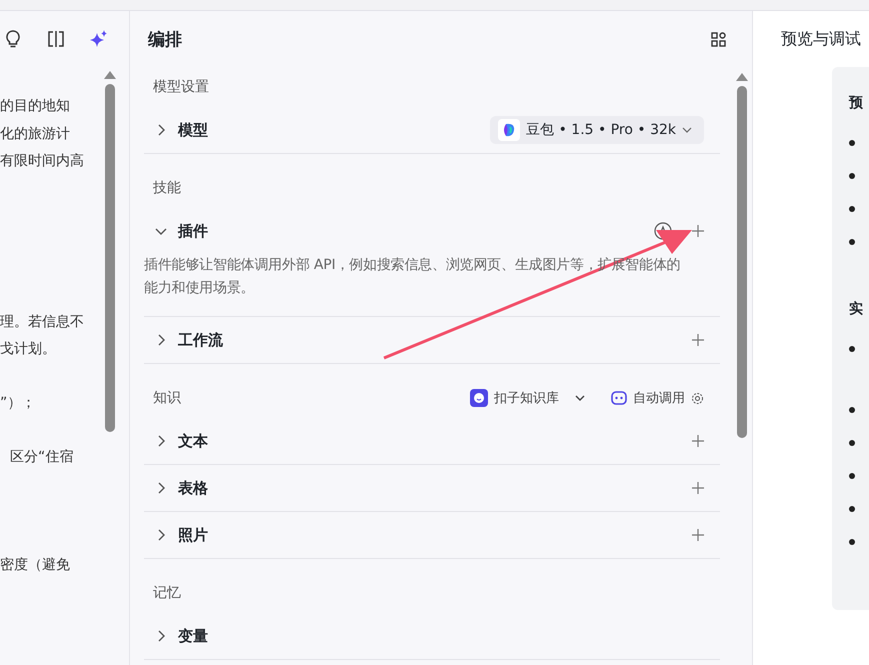  Describe the element at coordinates (167, 593) in the screenshot. I see `section-label: 记忆` at that location.